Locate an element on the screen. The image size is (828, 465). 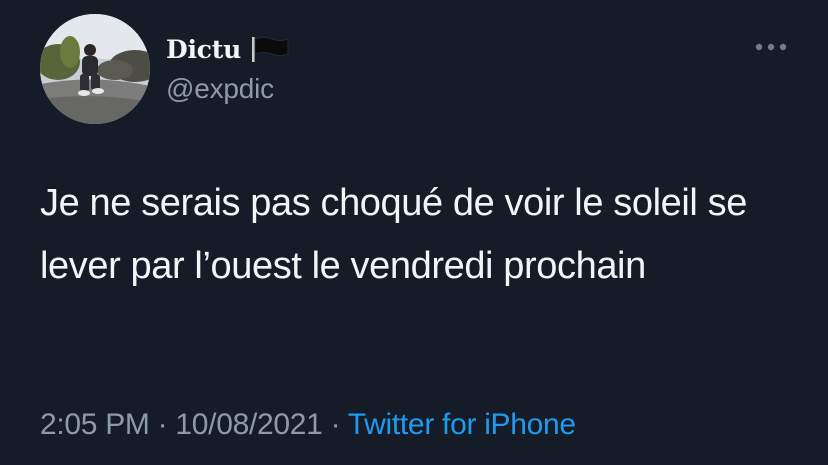
avatar-photo is located at coordinates (95, 69).